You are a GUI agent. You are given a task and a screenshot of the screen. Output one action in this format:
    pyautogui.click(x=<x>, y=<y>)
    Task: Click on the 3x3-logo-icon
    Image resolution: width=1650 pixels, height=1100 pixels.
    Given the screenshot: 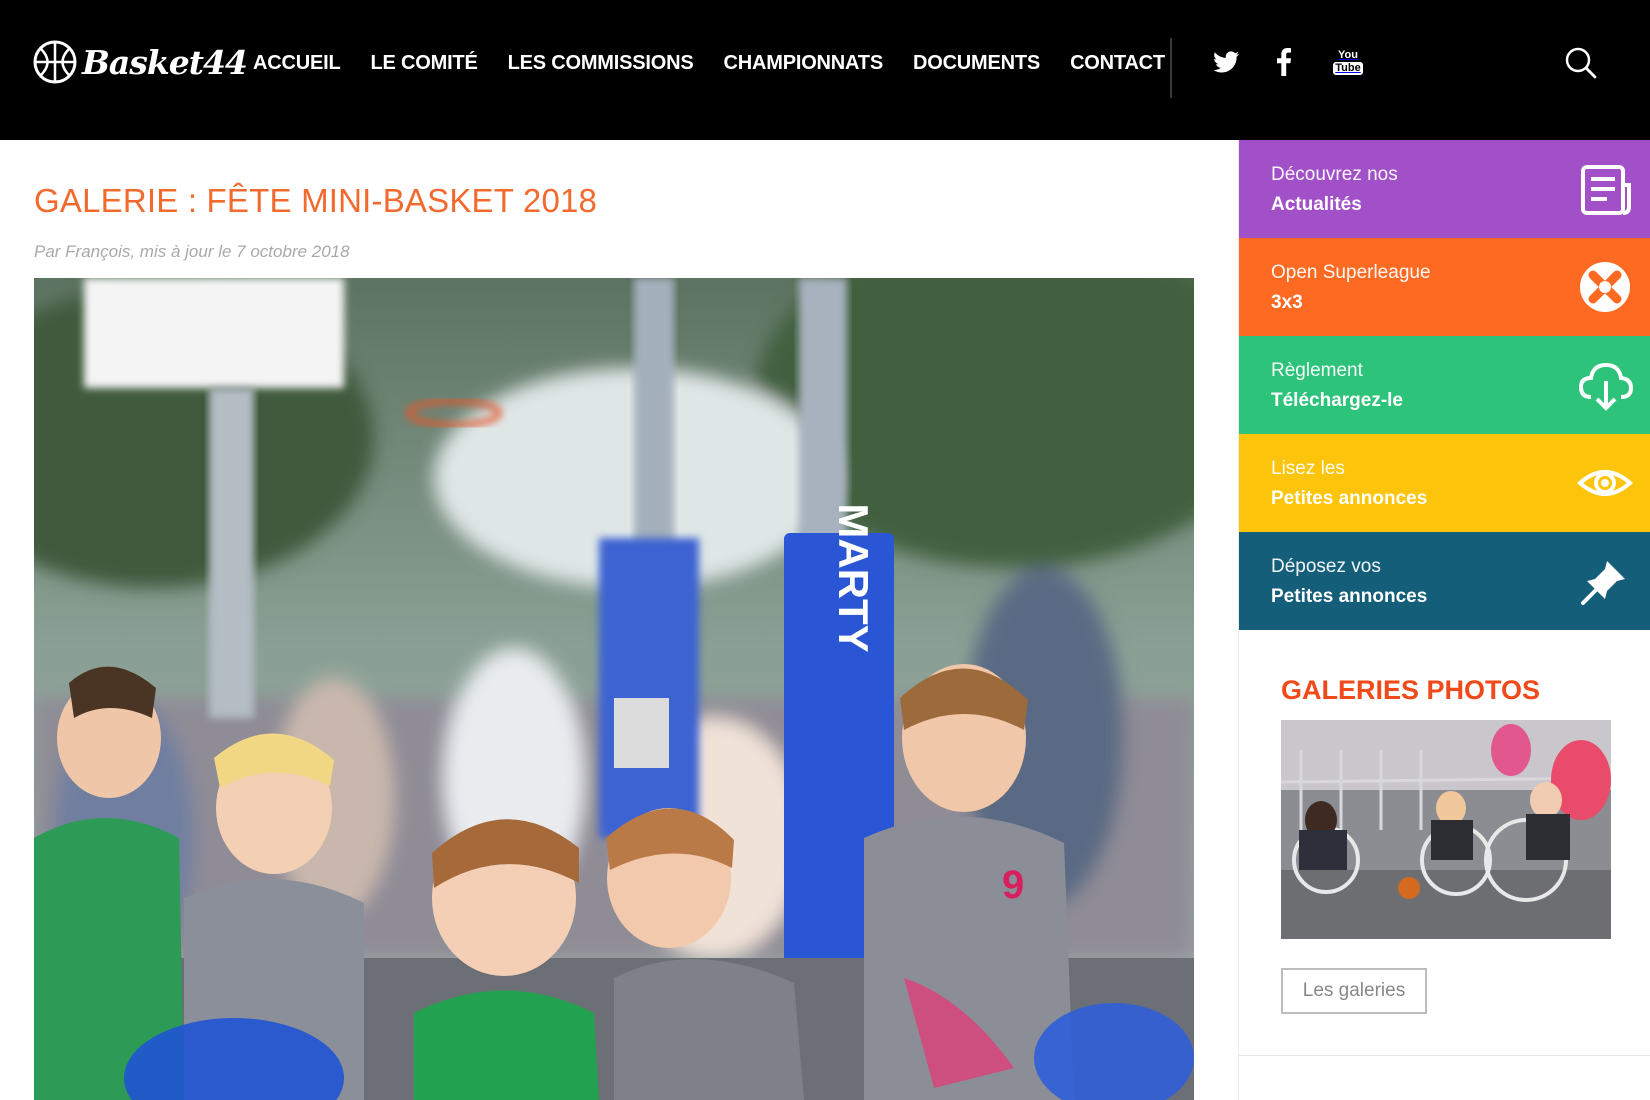 What is the action you would take?
    pyautogui.click(x=1605, y=287)
    